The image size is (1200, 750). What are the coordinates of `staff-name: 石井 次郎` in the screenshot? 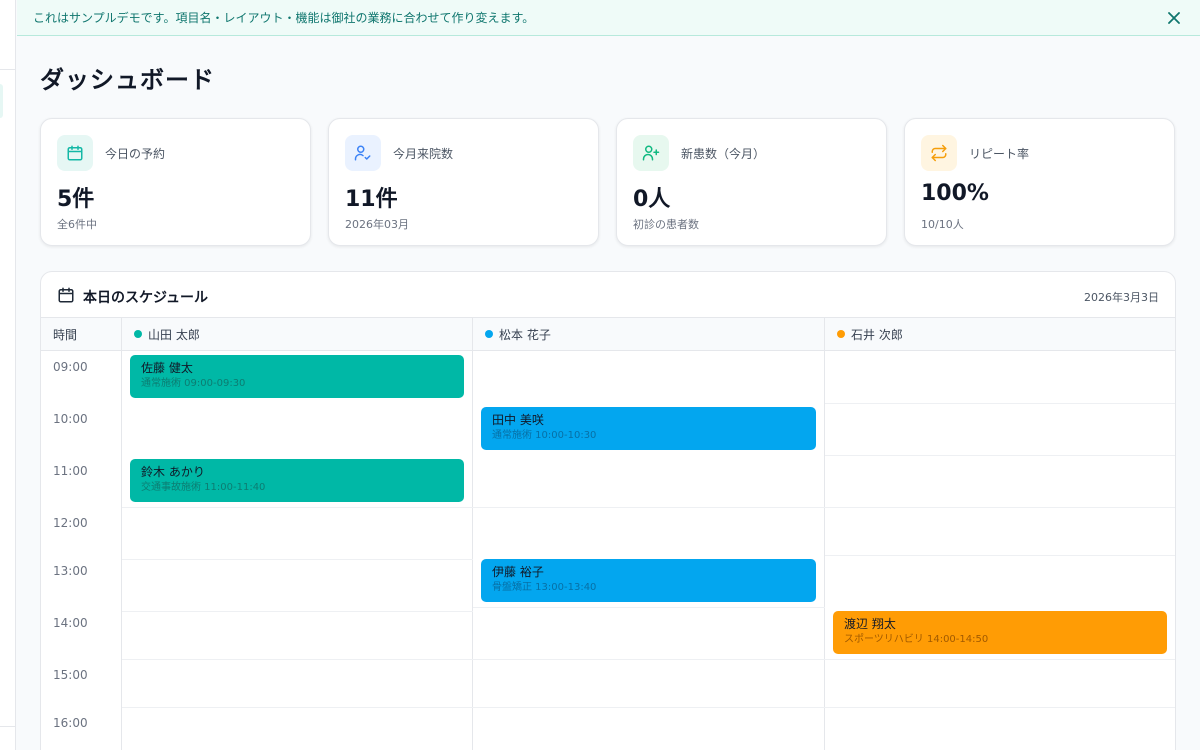 It's located at (877, 334).